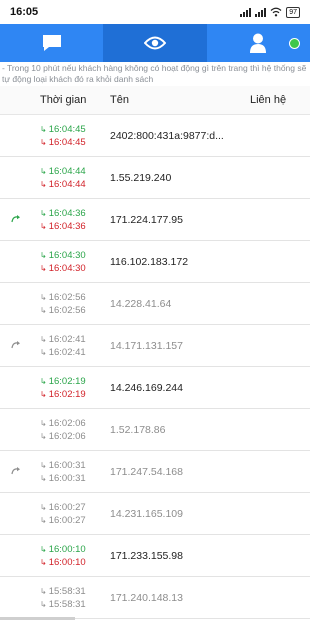 The height and width of the screenshot is (620, 320). I want to click on table-row: ↳ 16:02:19 ↳ 16:02:19 14.246.169.244, so click(155, 388).